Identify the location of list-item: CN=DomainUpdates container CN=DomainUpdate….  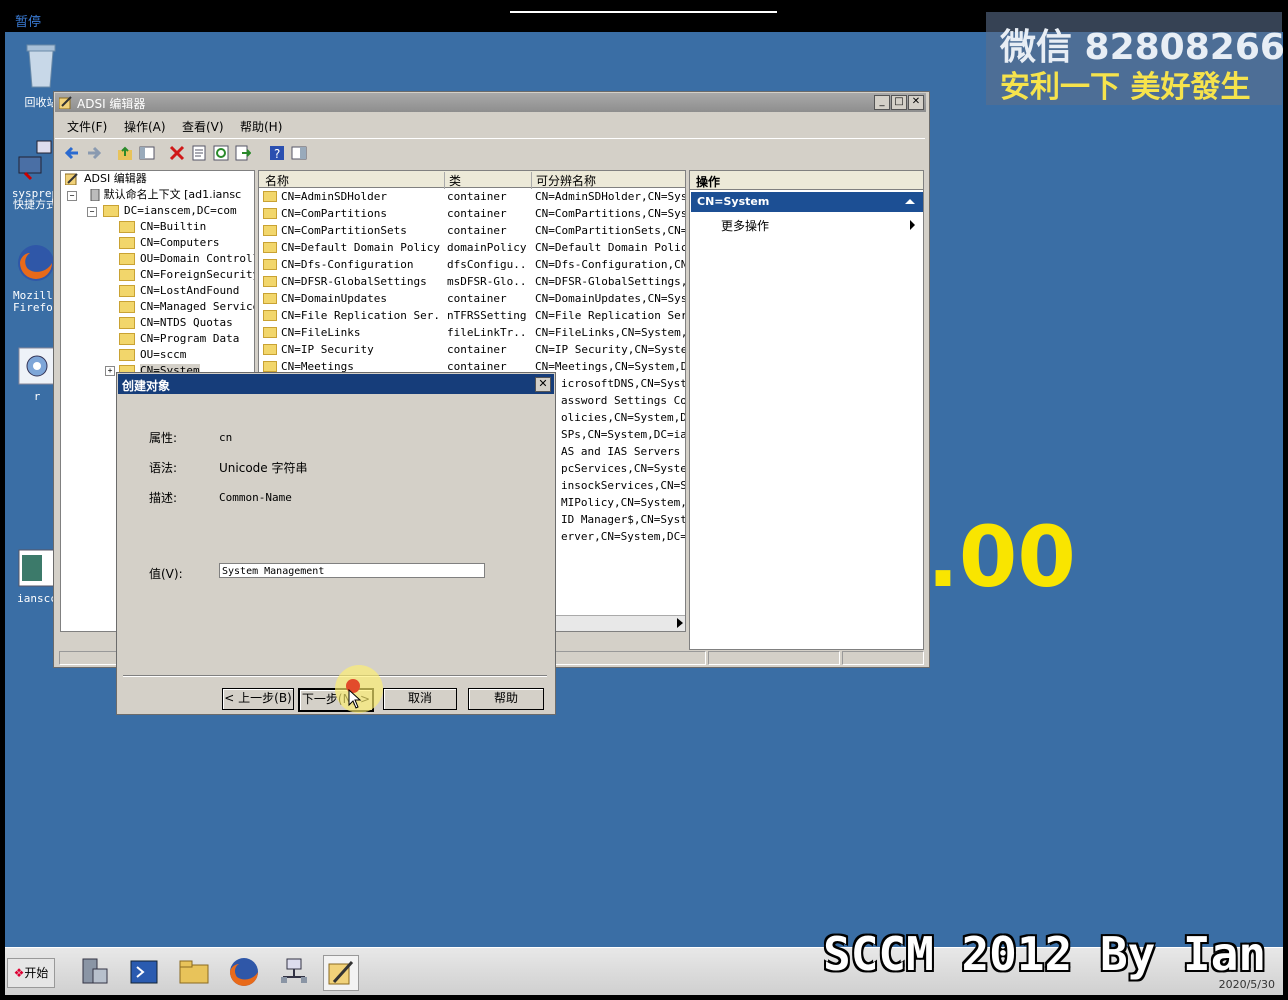
(472, 298).